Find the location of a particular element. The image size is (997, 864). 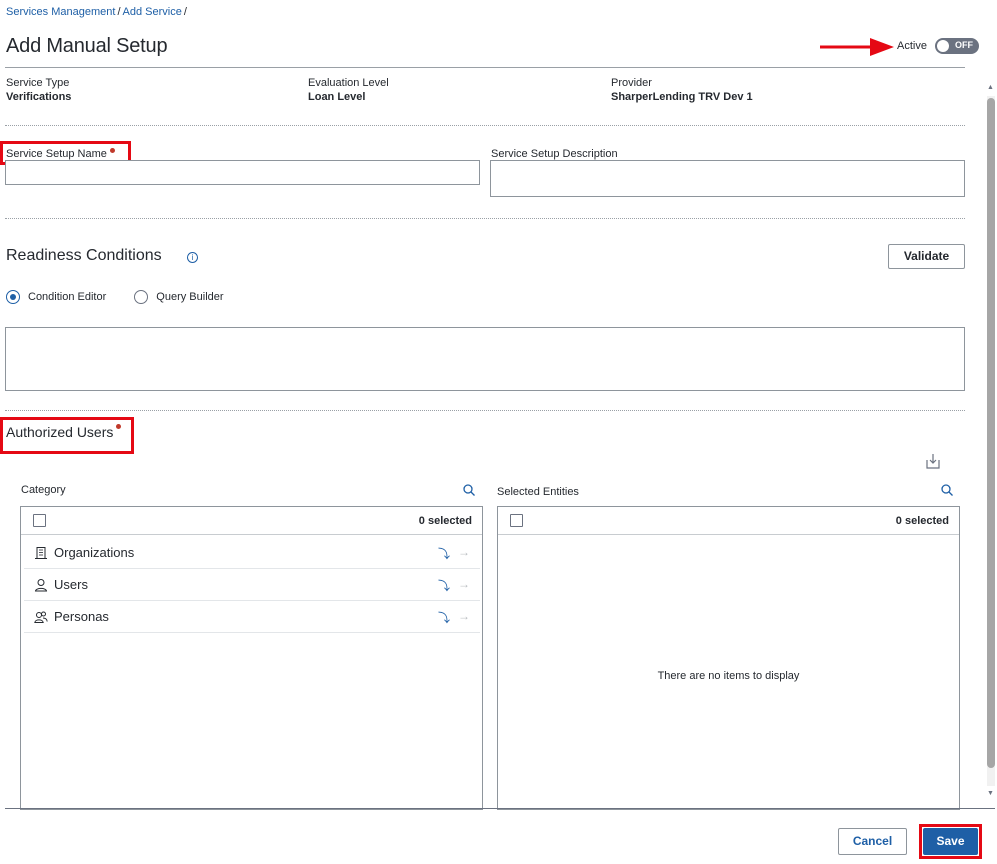

selected-panel-header: 0 selected is located at coordinates (728, 521).